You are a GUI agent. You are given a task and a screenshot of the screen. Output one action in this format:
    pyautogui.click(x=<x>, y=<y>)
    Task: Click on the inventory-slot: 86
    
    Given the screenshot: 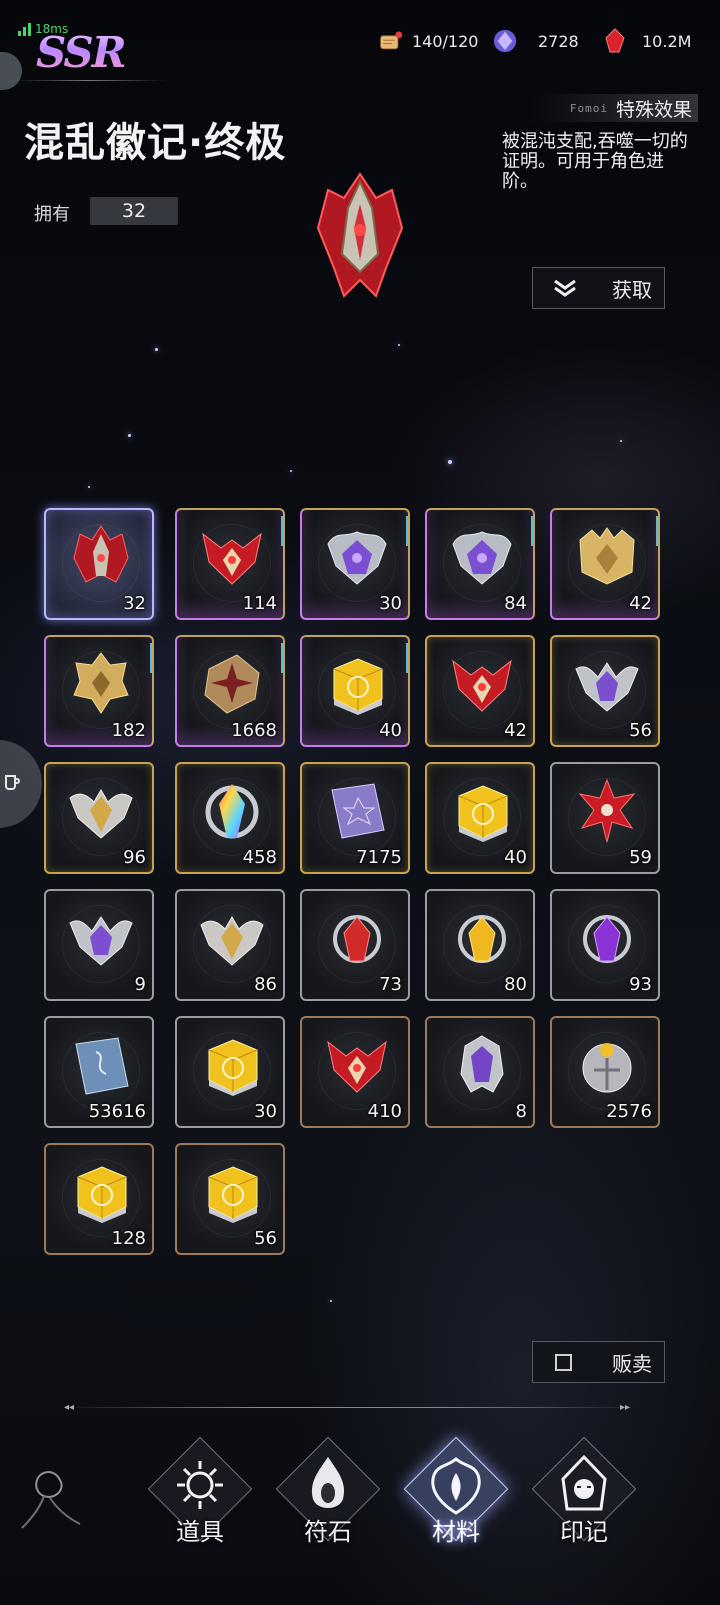 What is the action you would take?
    pyautogui.click(x=230, y=945)
    